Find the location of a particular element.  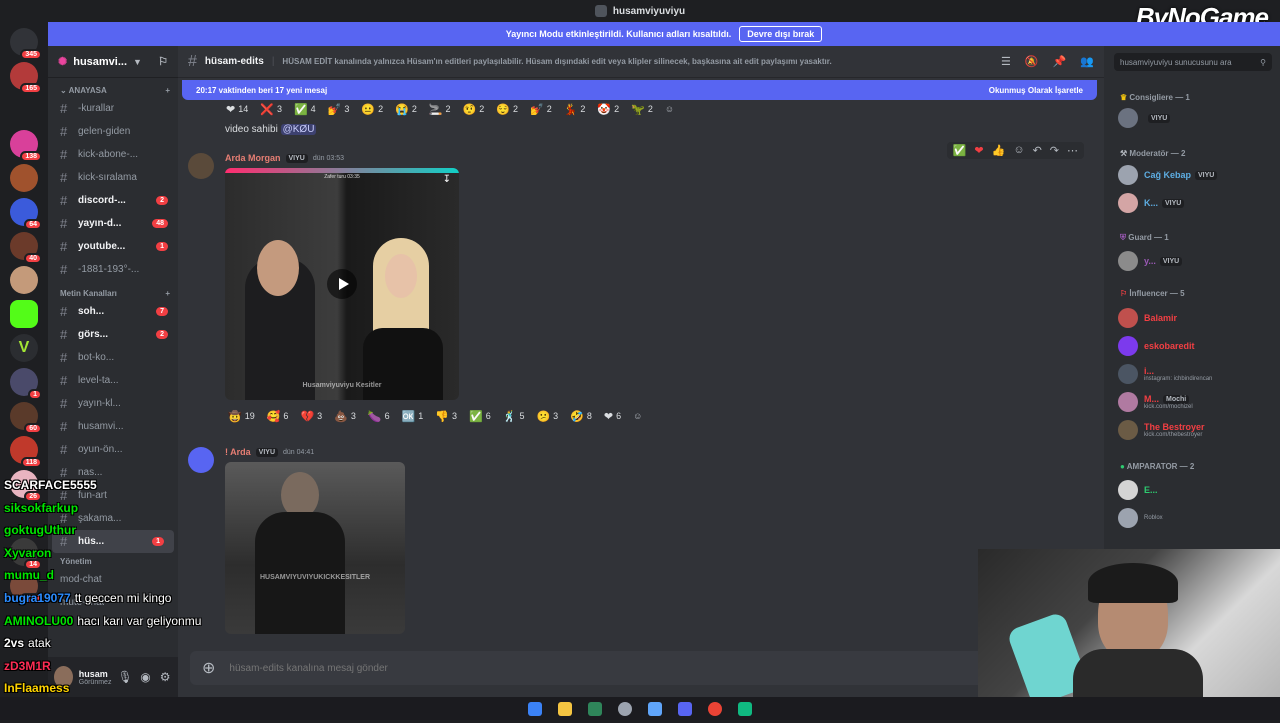

reaction-chip: 💔 3 is located at coordinates (311, 416).